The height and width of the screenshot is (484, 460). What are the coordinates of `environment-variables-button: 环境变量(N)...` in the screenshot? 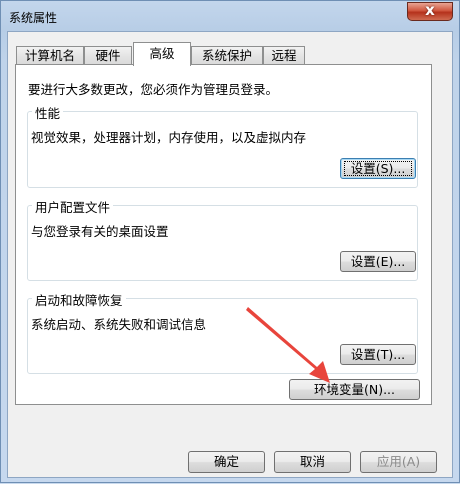 It's located at (354, 389).